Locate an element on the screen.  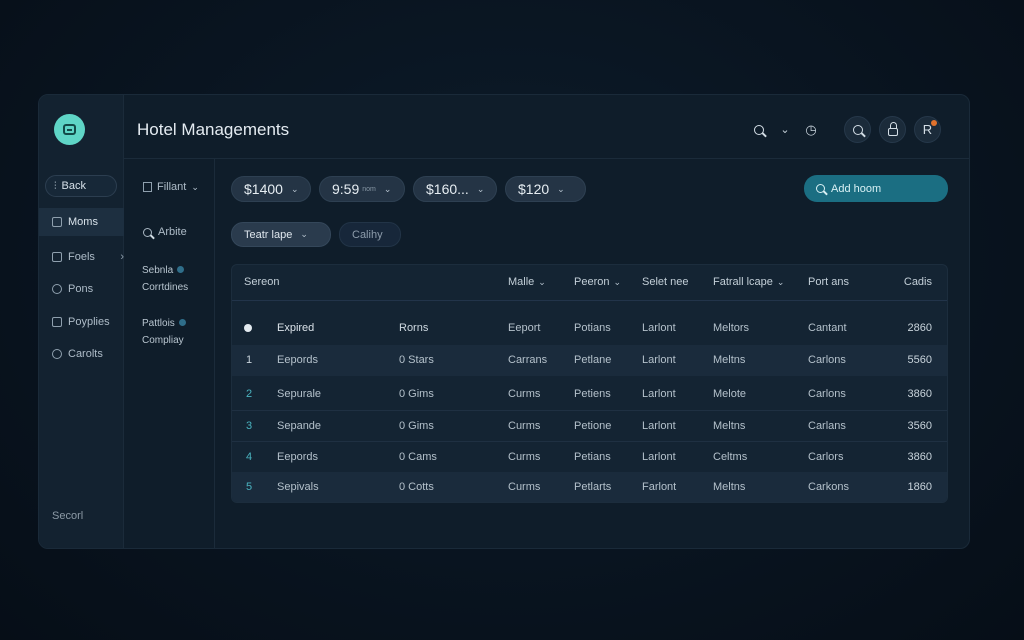
cell: Potians is located at coordinates (592, 328).